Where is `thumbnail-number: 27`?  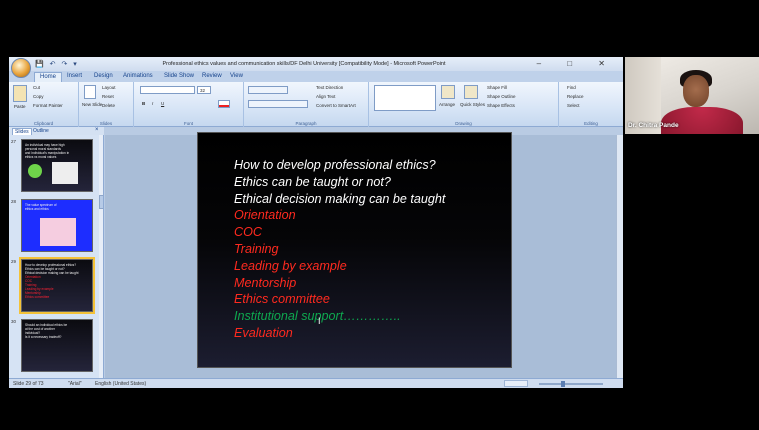 thumbnail-number: 27 is located at coordinates (14, 141).